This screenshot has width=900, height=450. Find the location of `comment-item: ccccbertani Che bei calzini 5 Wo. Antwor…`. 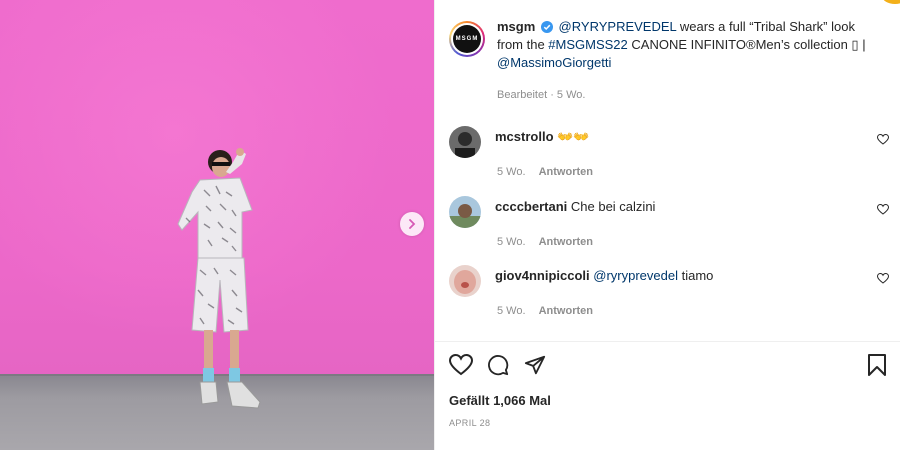

comment-item: ccccbertani Che bei calzini 5 Wo. Antwor… is located at coordinates (669, 222).